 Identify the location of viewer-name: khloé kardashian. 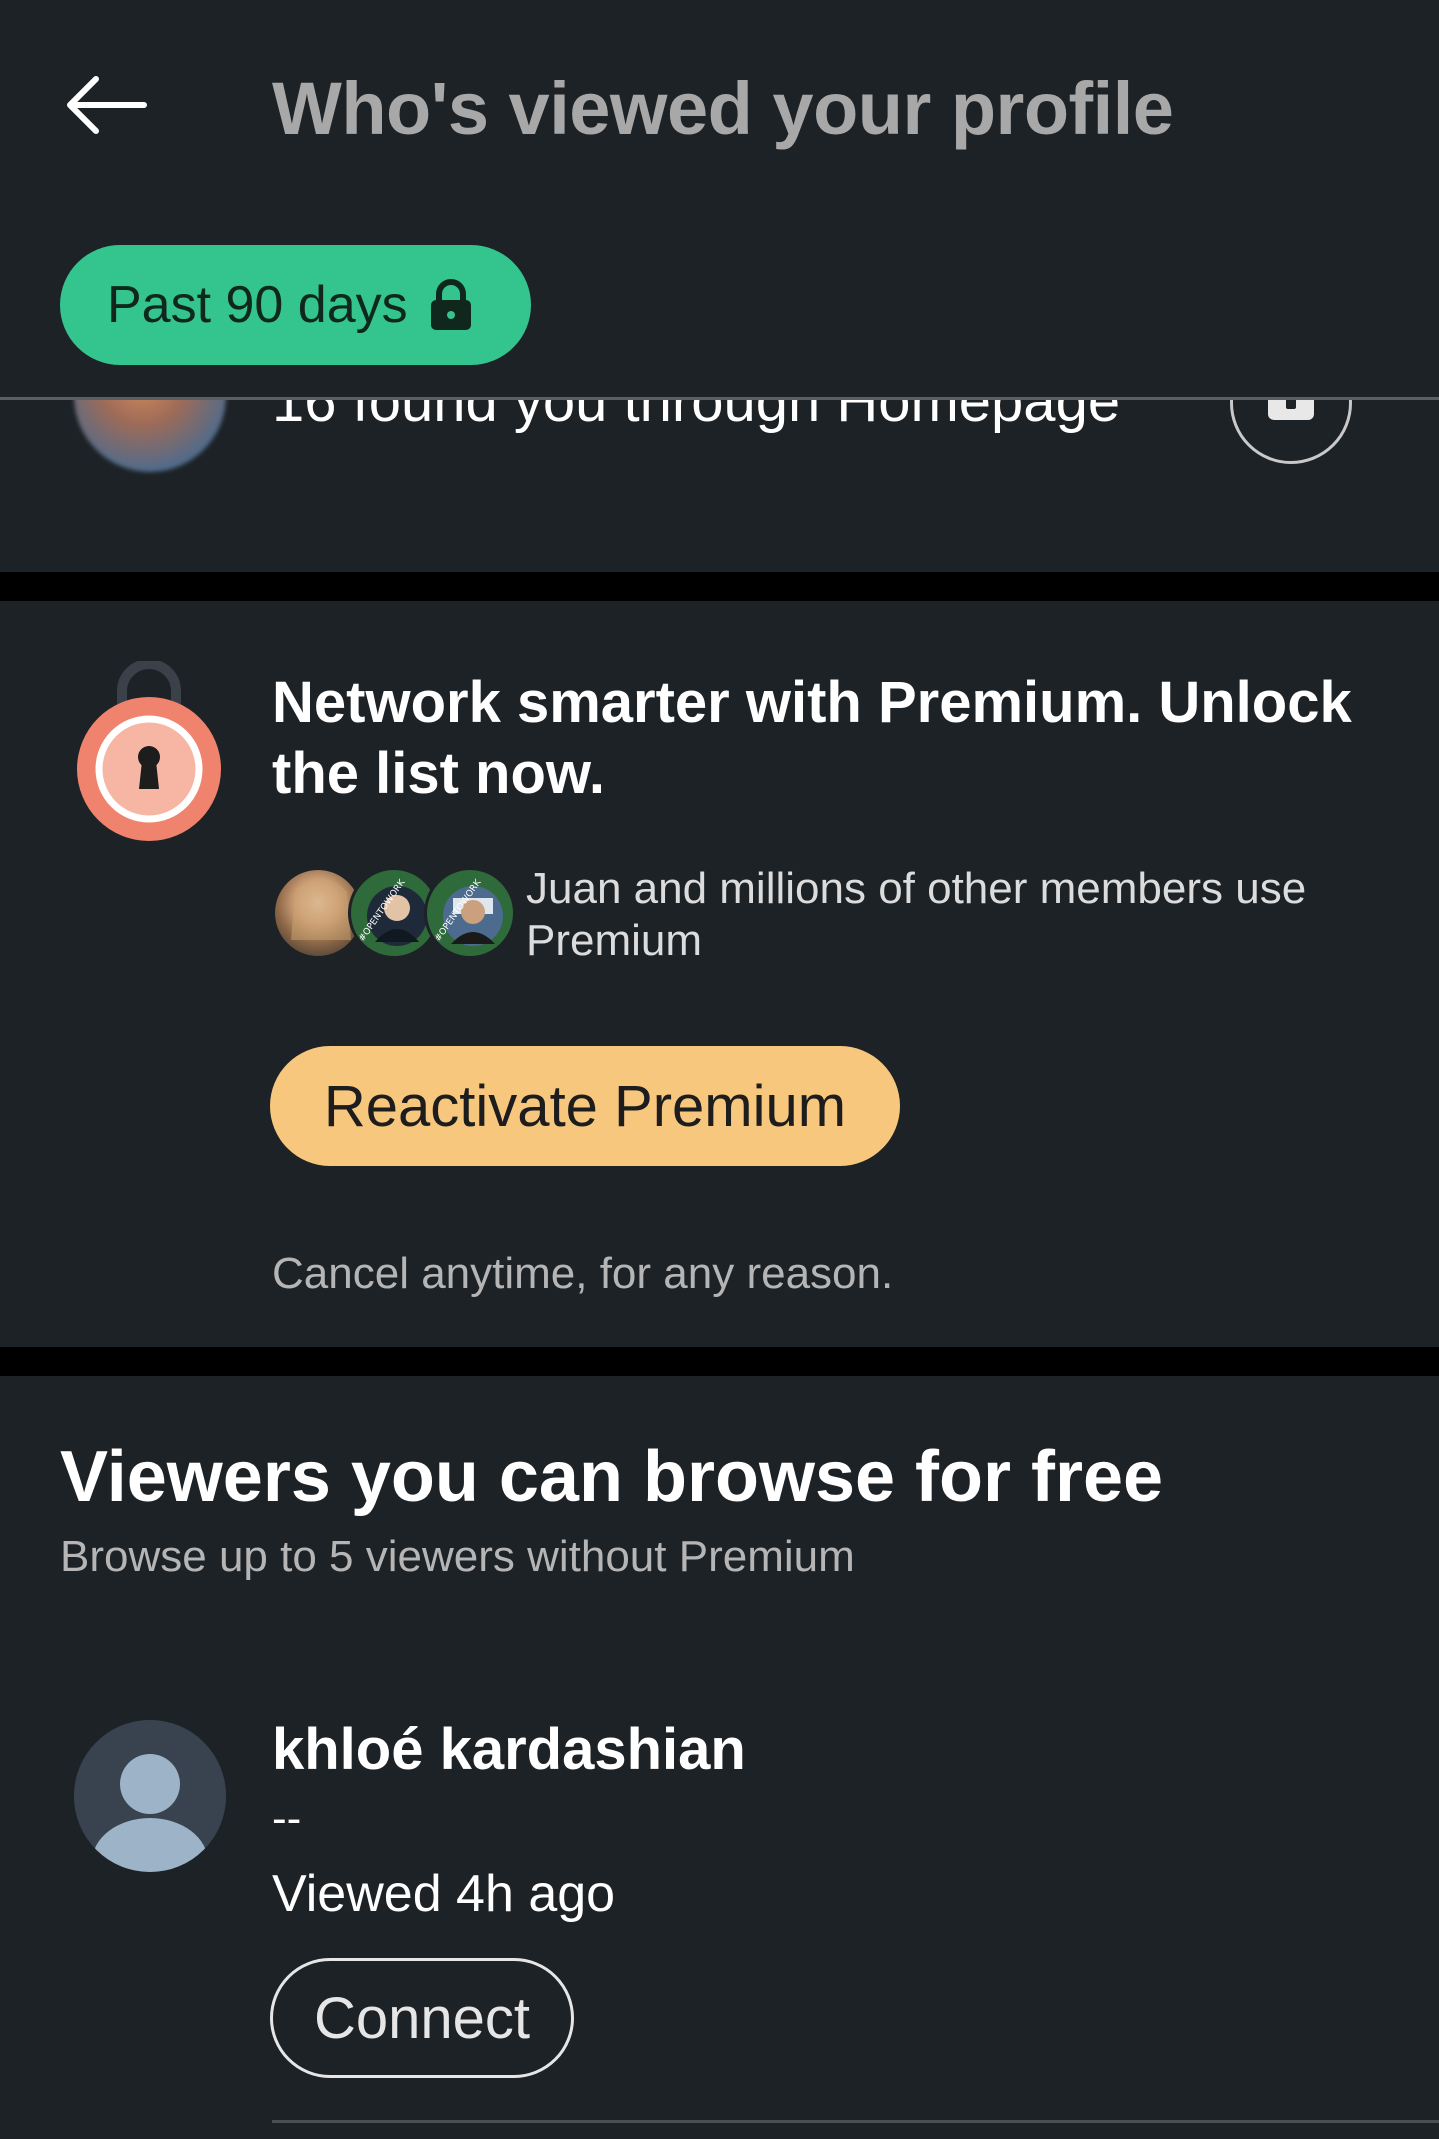
(509, 1749).